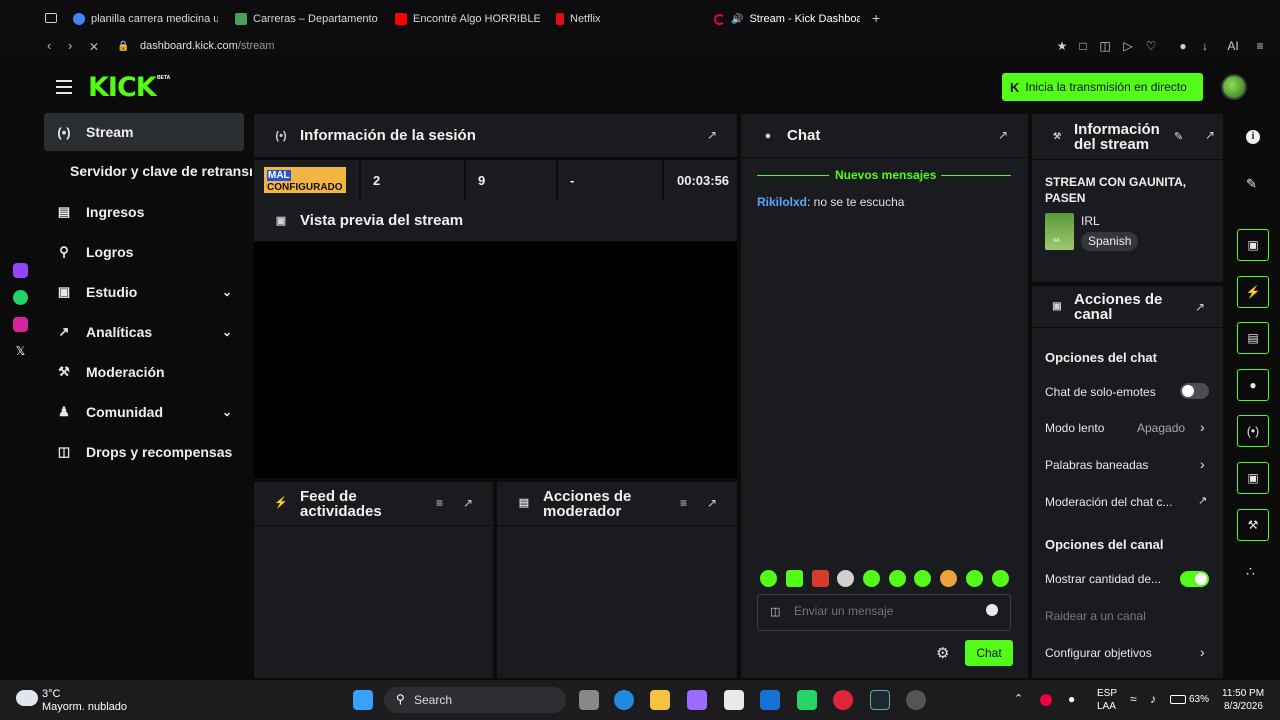 The image size is (1280, 720). Describe the element at coordinates (20, 270) in the screenshot. I see `twitch-icon` at that location.